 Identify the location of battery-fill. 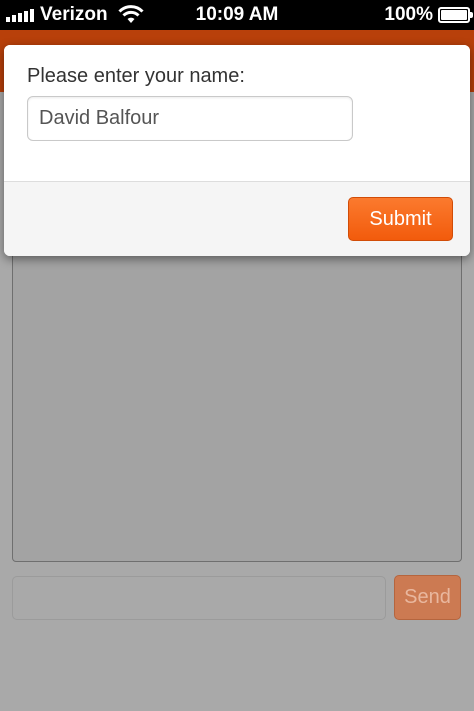
(454, 15).